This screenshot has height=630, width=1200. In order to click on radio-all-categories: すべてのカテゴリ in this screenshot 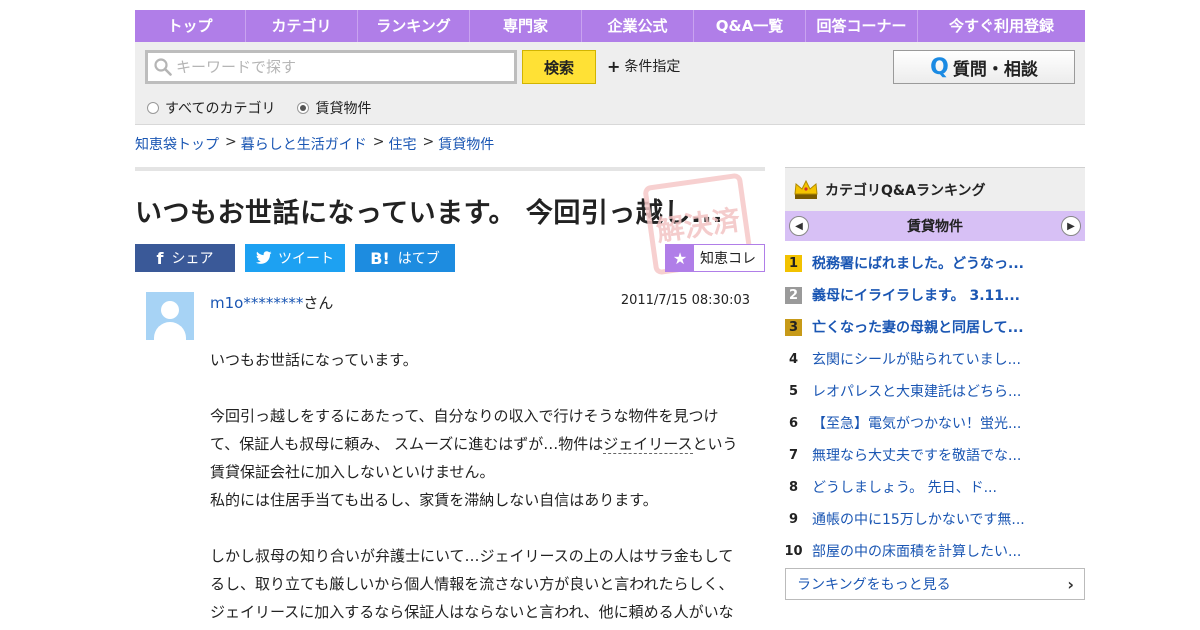, I will do `click(211, 108)`.